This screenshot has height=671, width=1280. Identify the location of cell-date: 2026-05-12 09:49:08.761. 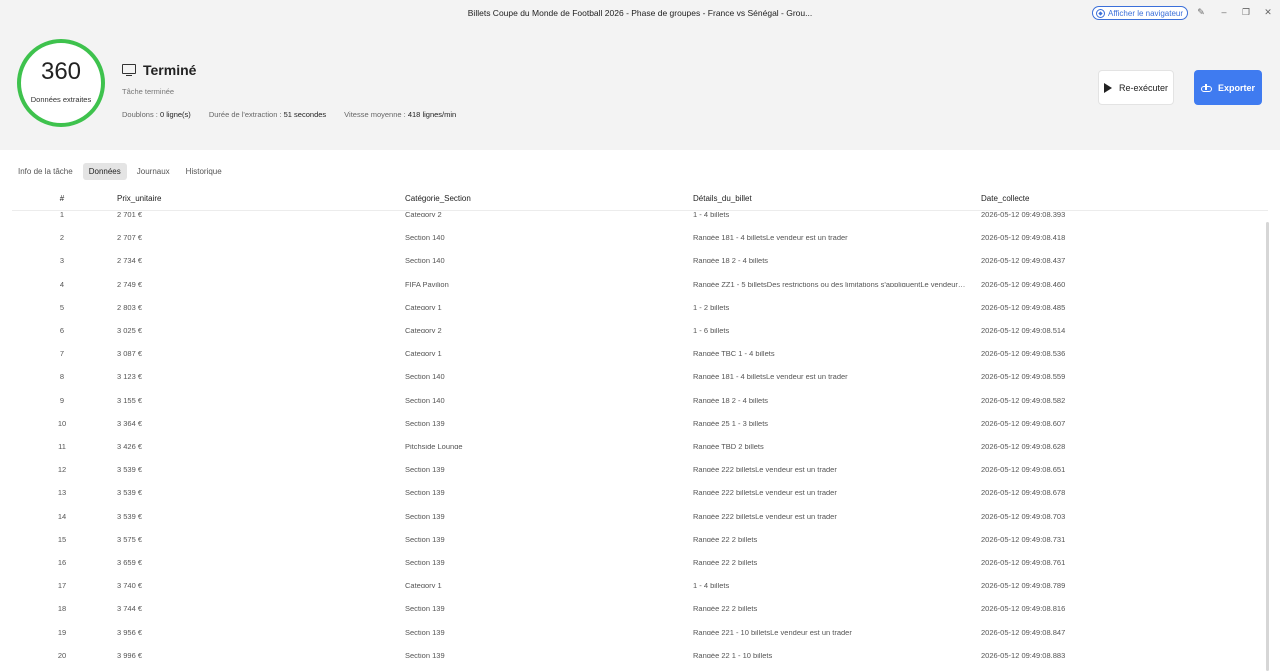
(1023, 562).